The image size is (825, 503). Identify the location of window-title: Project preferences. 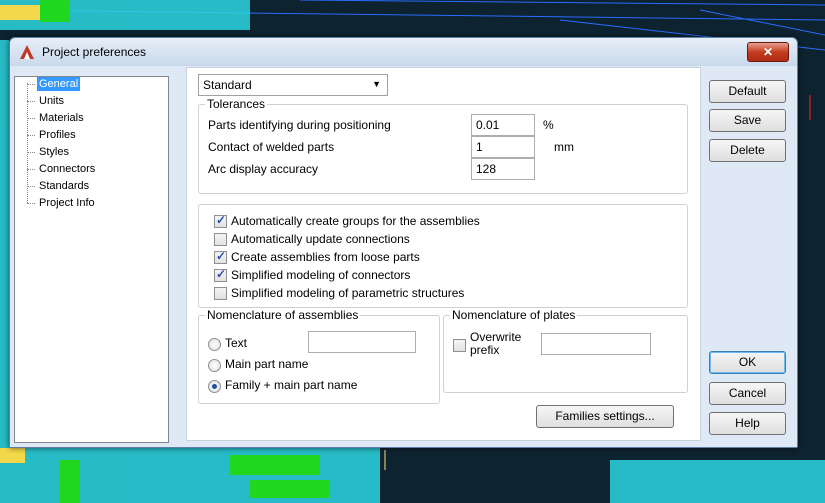
(94, 52).